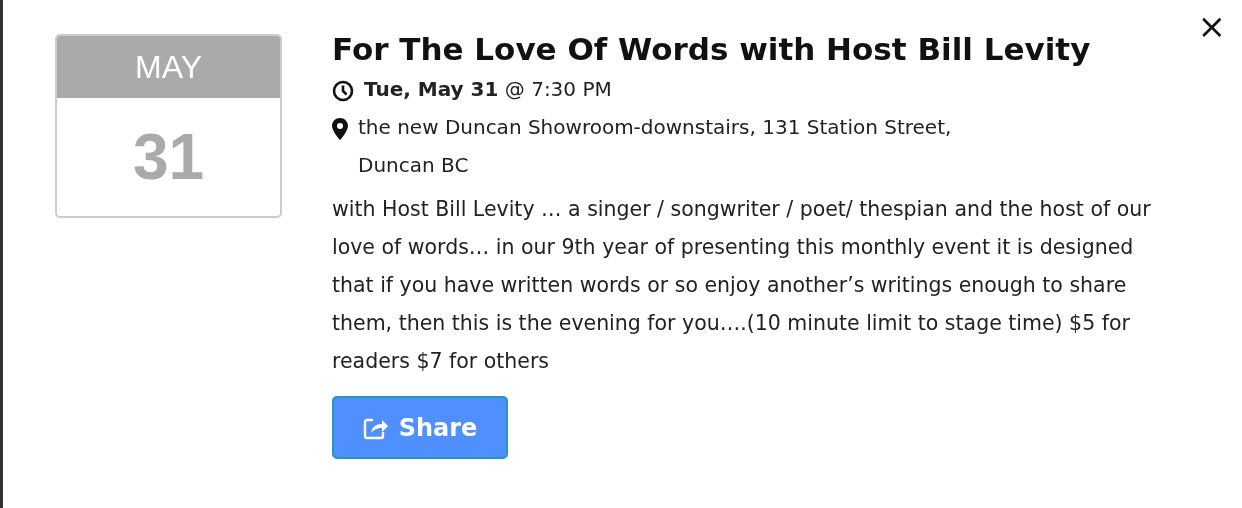 The height and width of the screenshot is (508, 1242). What do you see at coordinates (340, 129) in the screenshot?
I see `map-pin-icon` at bounding box center [340, 129].